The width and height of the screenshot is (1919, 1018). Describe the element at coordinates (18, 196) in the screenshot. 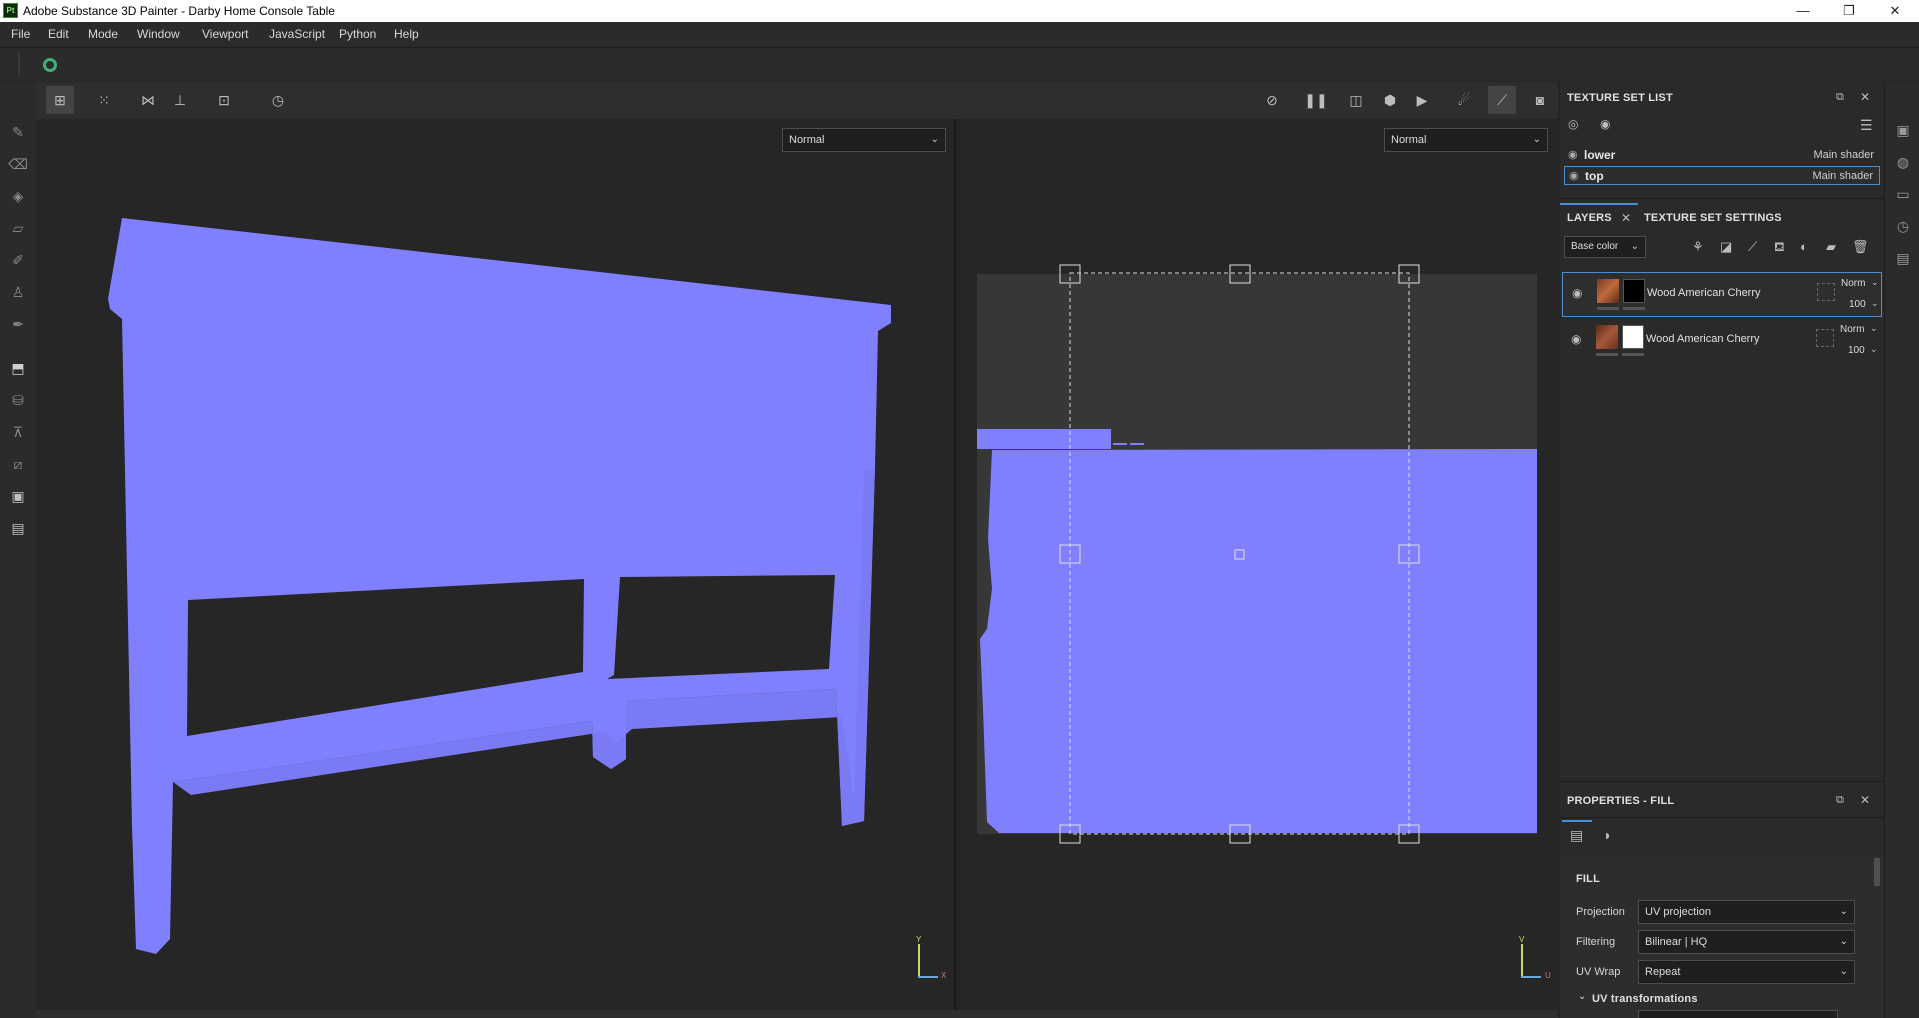

I see `projection-icon: ◈` at that location.